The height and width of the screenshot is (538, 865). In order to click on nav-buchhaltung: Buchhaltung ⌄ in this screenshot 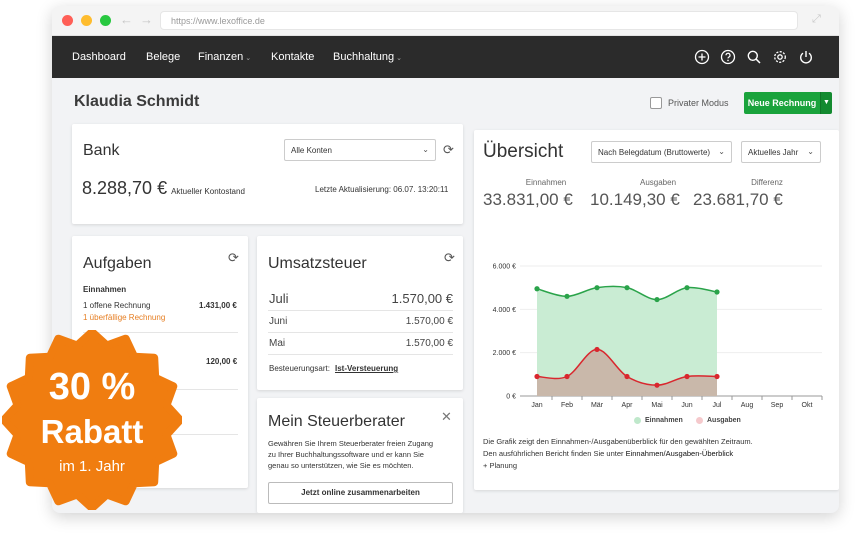, I will do `click(367, 57)`.